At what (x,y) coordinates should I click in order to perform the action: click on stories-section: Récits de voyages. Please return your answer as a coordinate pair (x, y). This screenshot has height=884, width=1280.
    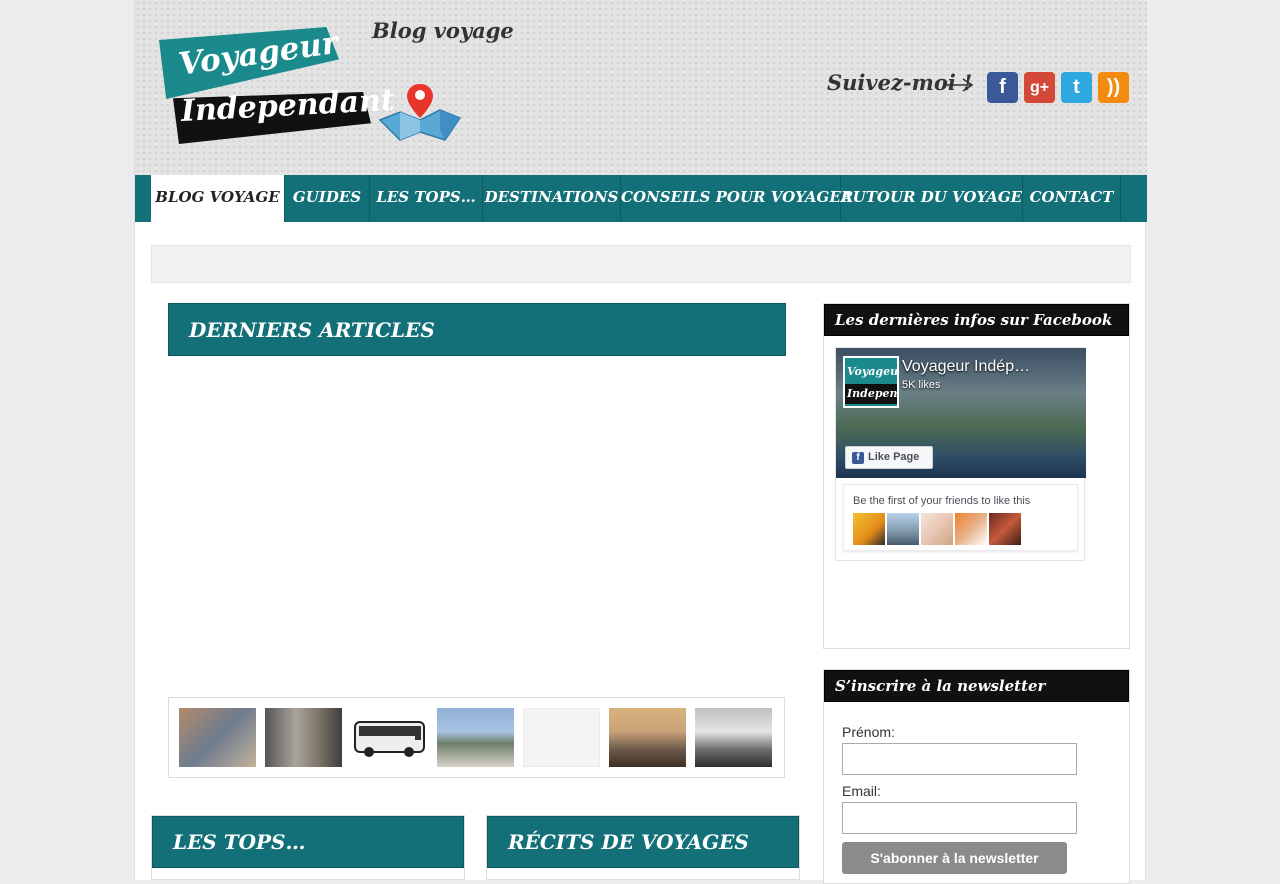
    Looking at the image, I should click on (643, 847).